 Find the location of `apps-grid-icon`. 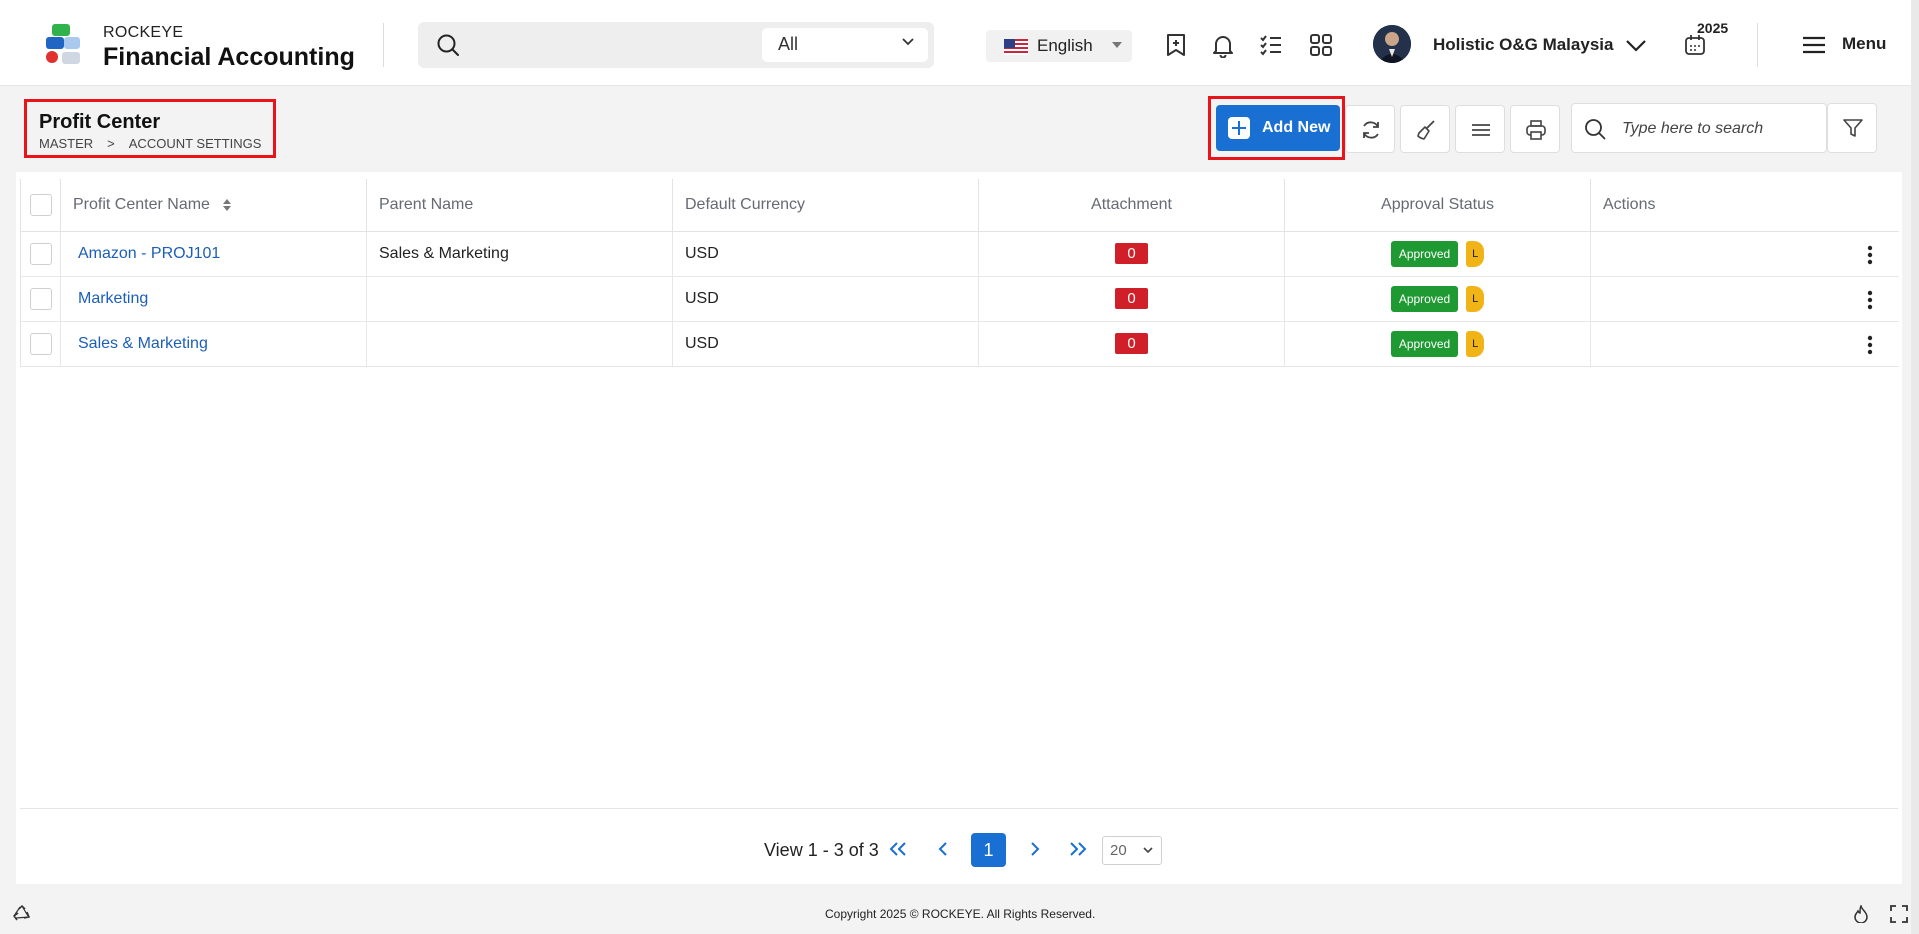

apps-grid-icon is located at coordinates (1321, 45).